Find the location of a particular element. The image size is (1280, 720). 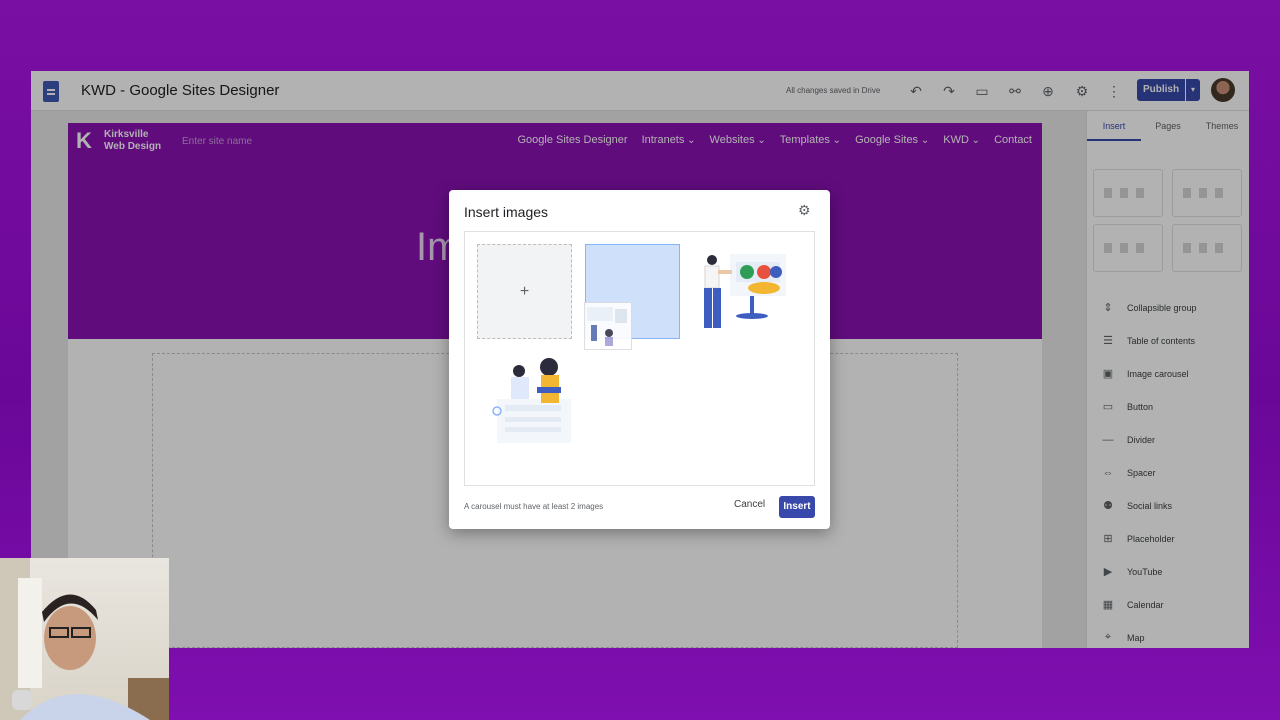

plus-icon: + is located at coordinates (524, 291).